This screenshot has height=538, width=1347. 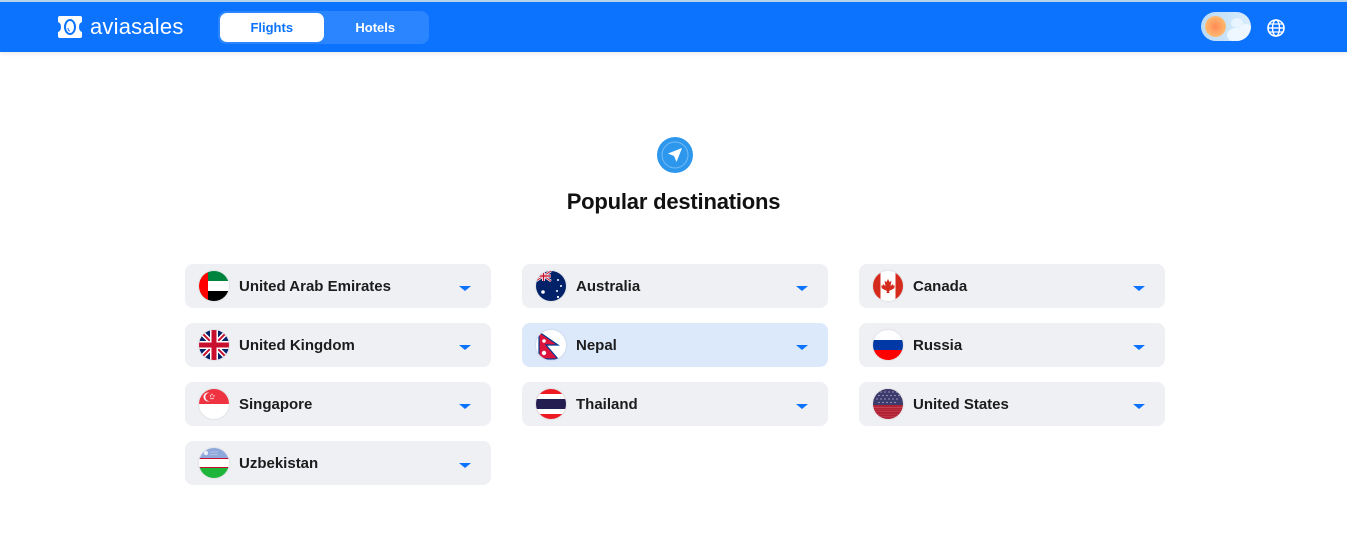 What do you see at coordinates (961, 404) in the screenshot?
I see `destination-label: United States` at bounding box center [961, 404].